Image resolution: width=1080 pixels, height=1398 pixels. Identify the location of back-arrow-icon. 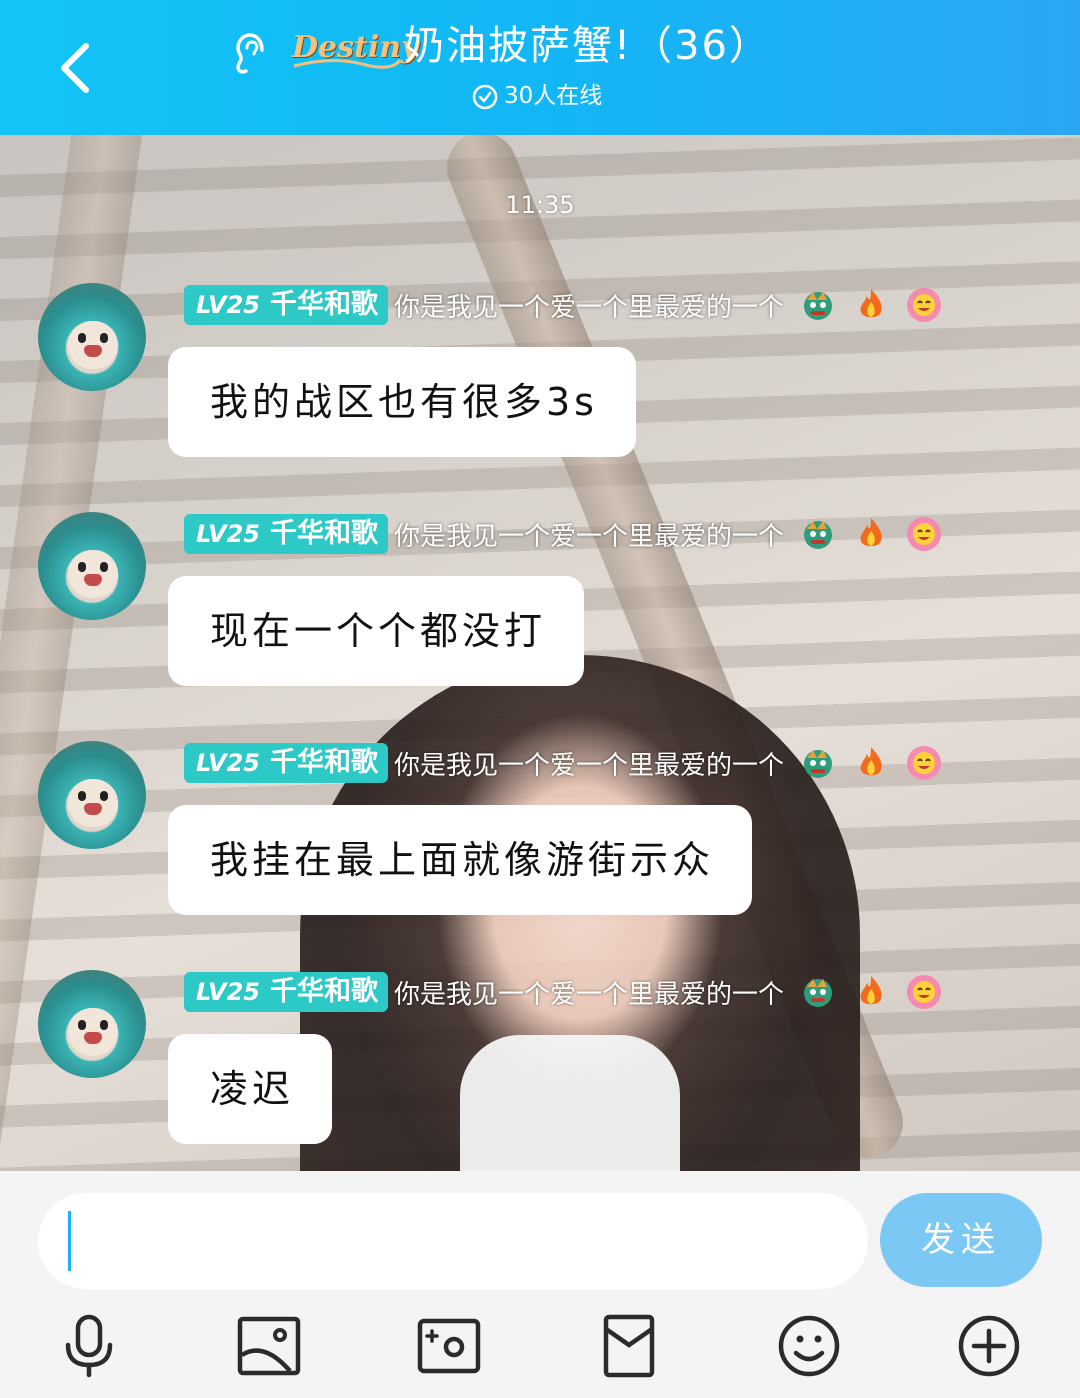
(76, 68).